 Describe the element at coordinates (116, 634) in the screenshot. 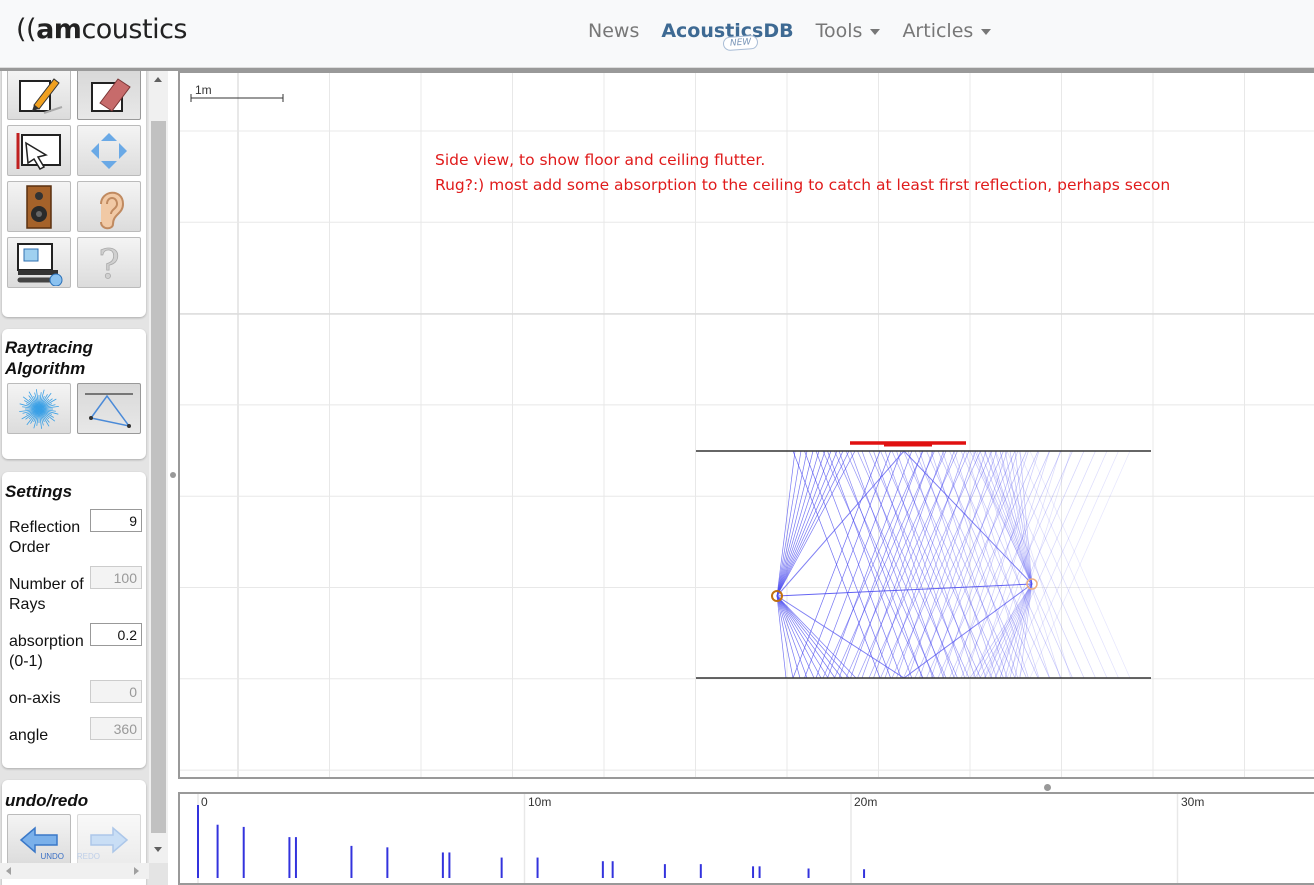

I see `absorption-input` at that location.